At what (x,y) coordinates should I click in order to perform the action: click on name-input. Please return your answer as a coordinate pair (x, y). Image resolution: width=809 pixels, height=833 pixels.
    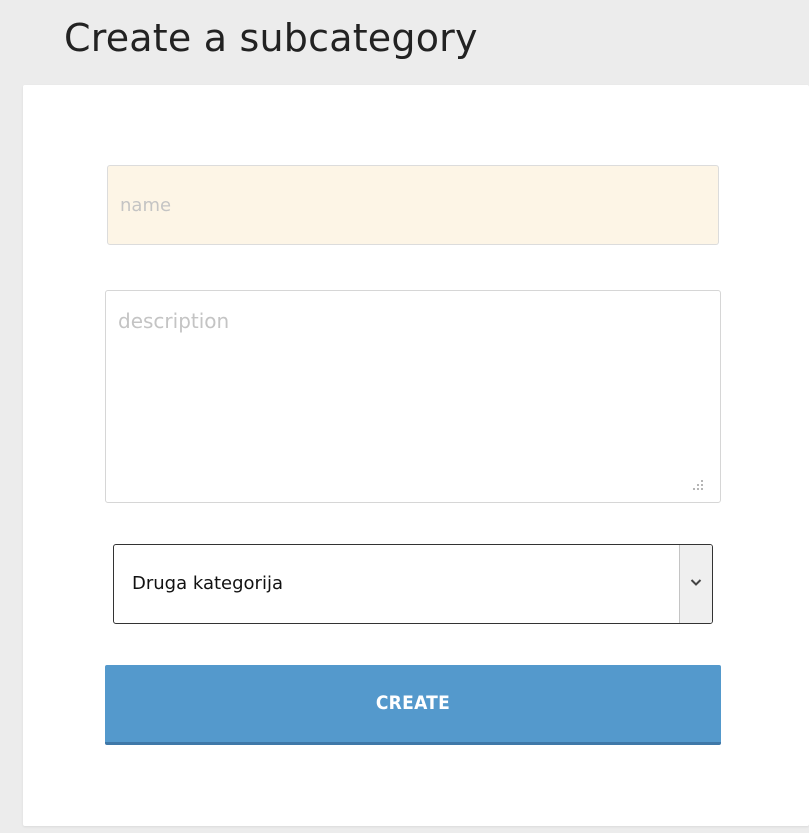
    Looking at the image, I should click on (413, 205).